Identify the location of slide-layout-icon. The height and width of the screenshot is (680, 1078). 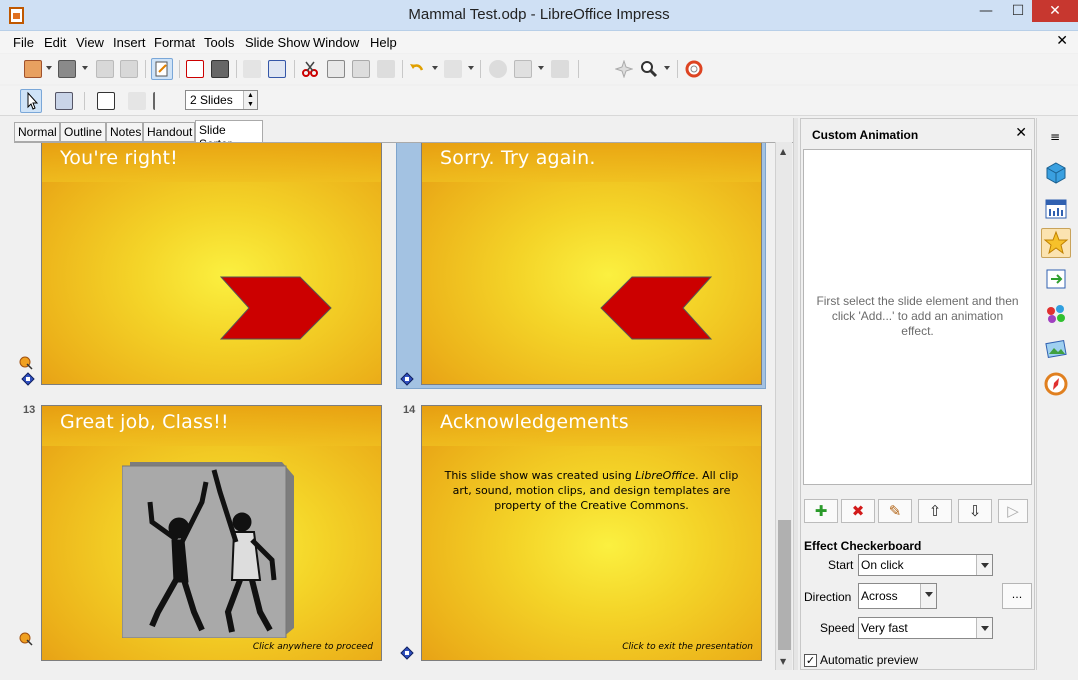
(137, 101).